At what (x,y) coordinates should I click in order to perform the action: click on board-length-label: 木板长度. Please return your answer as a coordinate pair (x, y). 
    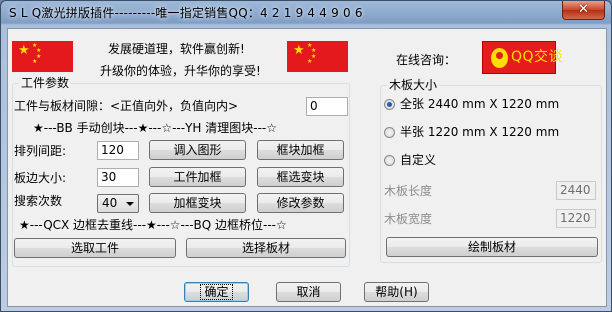
    Looking at the image, I should click on (408, 191).